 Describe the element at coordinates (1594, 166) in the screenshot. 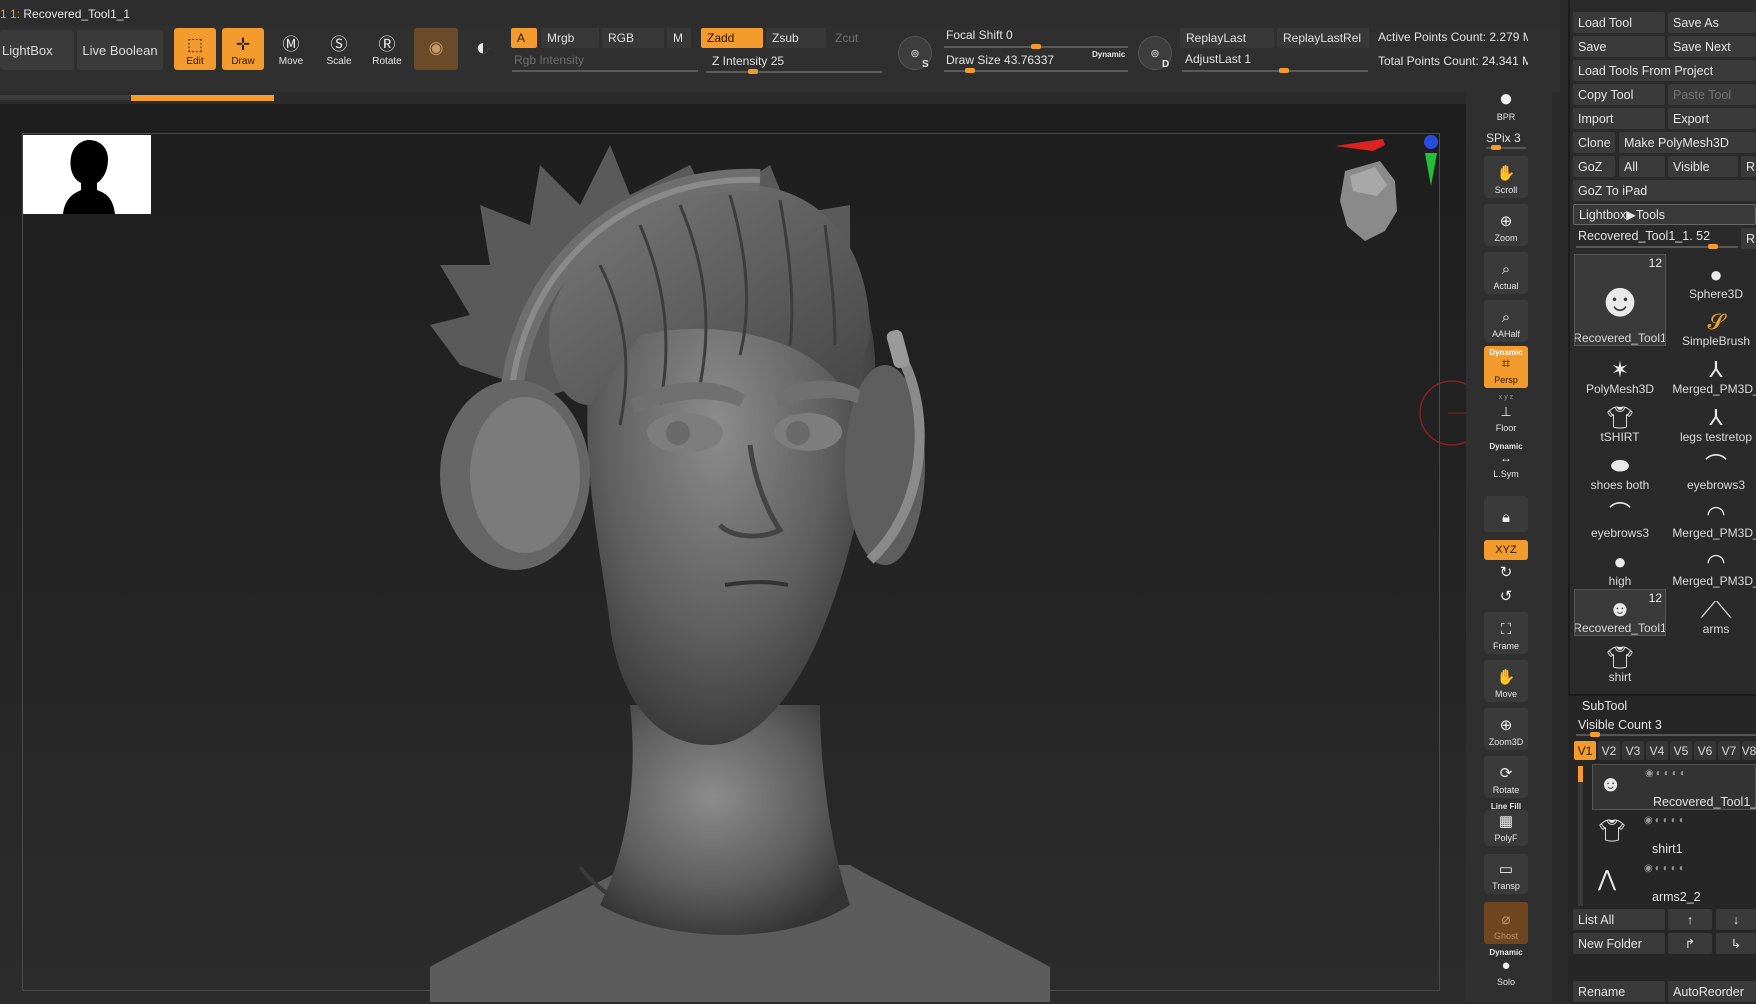

I see `goz-button: GoZ` at that location.